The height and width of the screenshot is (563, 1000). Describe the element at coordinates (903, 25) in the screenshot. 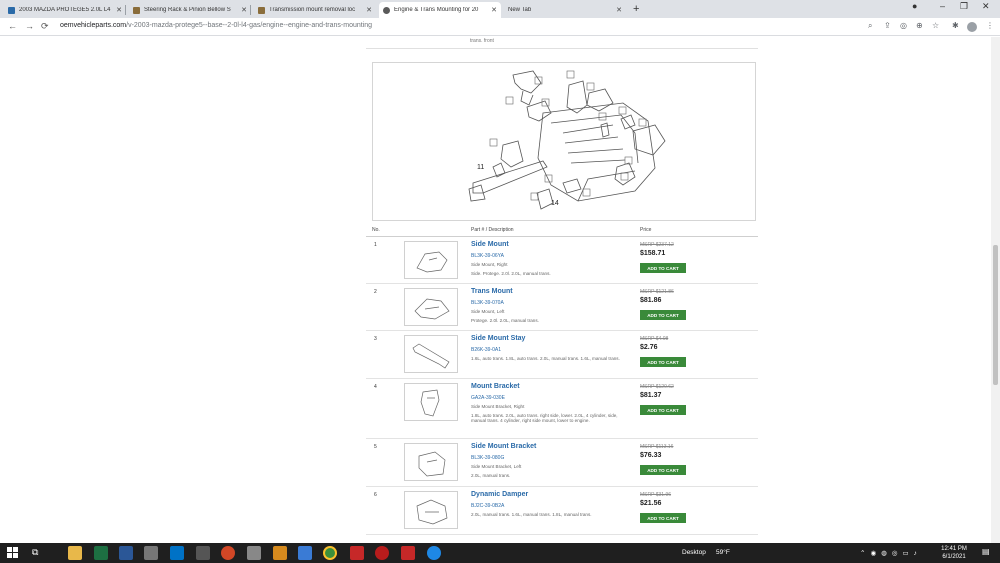

I see `eye-off-icon: ◎` at that location.